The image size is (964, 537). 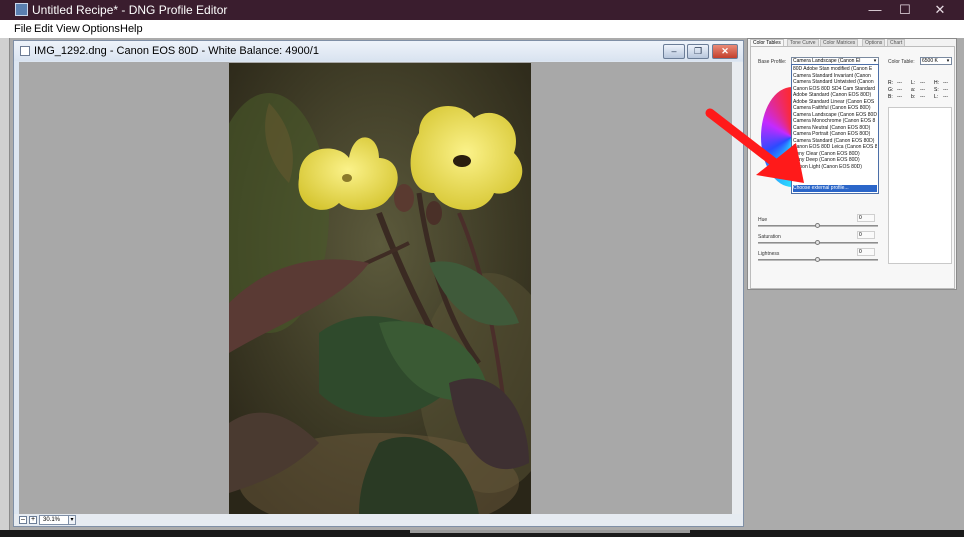 What do you see at coordinates (920, 185) in the screenshot?
I see `color-table-preview` at bounding box center [920, 185].